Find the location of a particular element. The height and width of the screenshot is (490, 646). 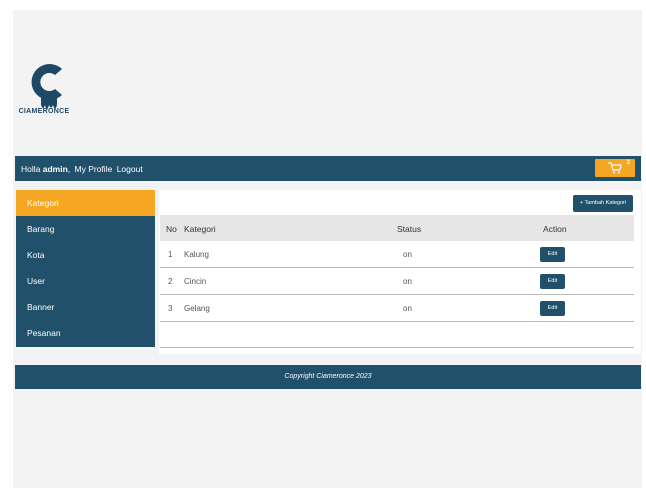

column-header-status: Status is located at coordinates (409, 229).